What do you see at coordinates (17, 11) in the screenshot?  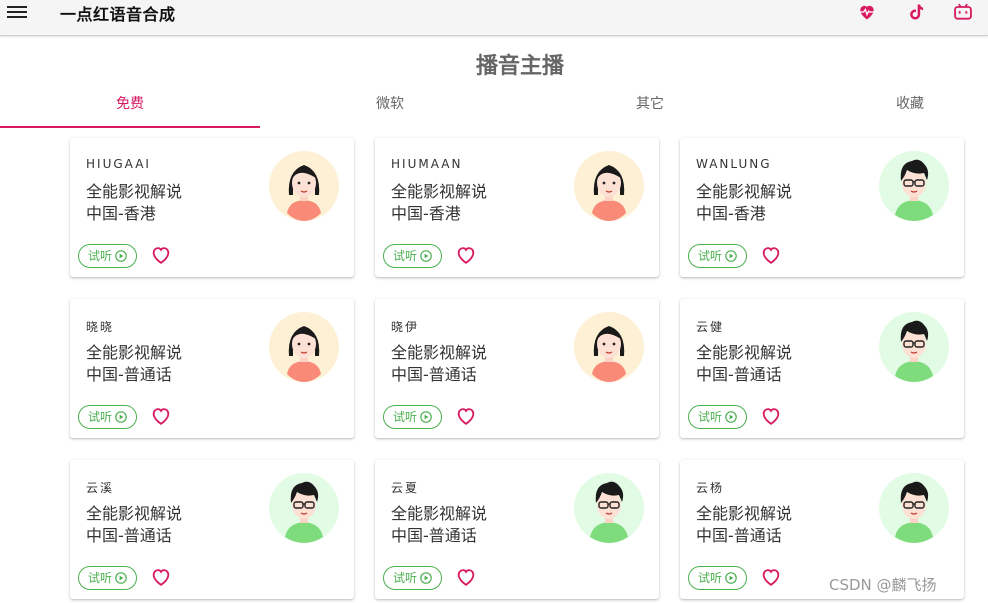 I see `menu-icon` at bounding box center [17, 11].